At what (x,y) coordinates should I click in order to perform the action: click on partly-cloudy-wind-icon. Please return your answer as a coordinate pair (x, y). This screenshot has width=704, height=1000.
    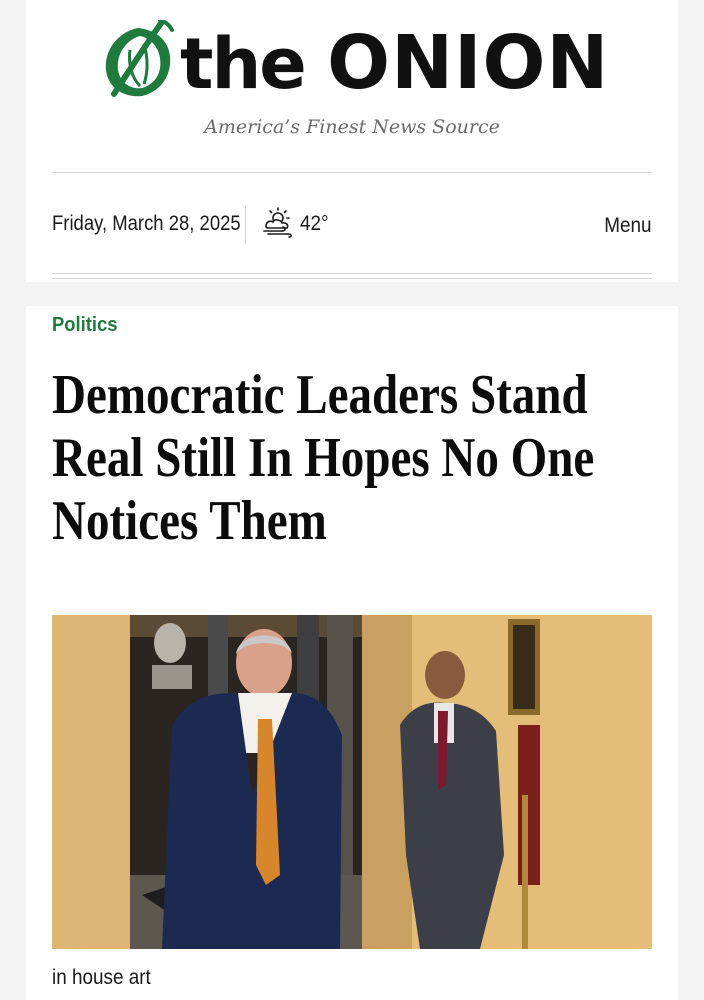
    Looking at the image, I should click on (277, 222).